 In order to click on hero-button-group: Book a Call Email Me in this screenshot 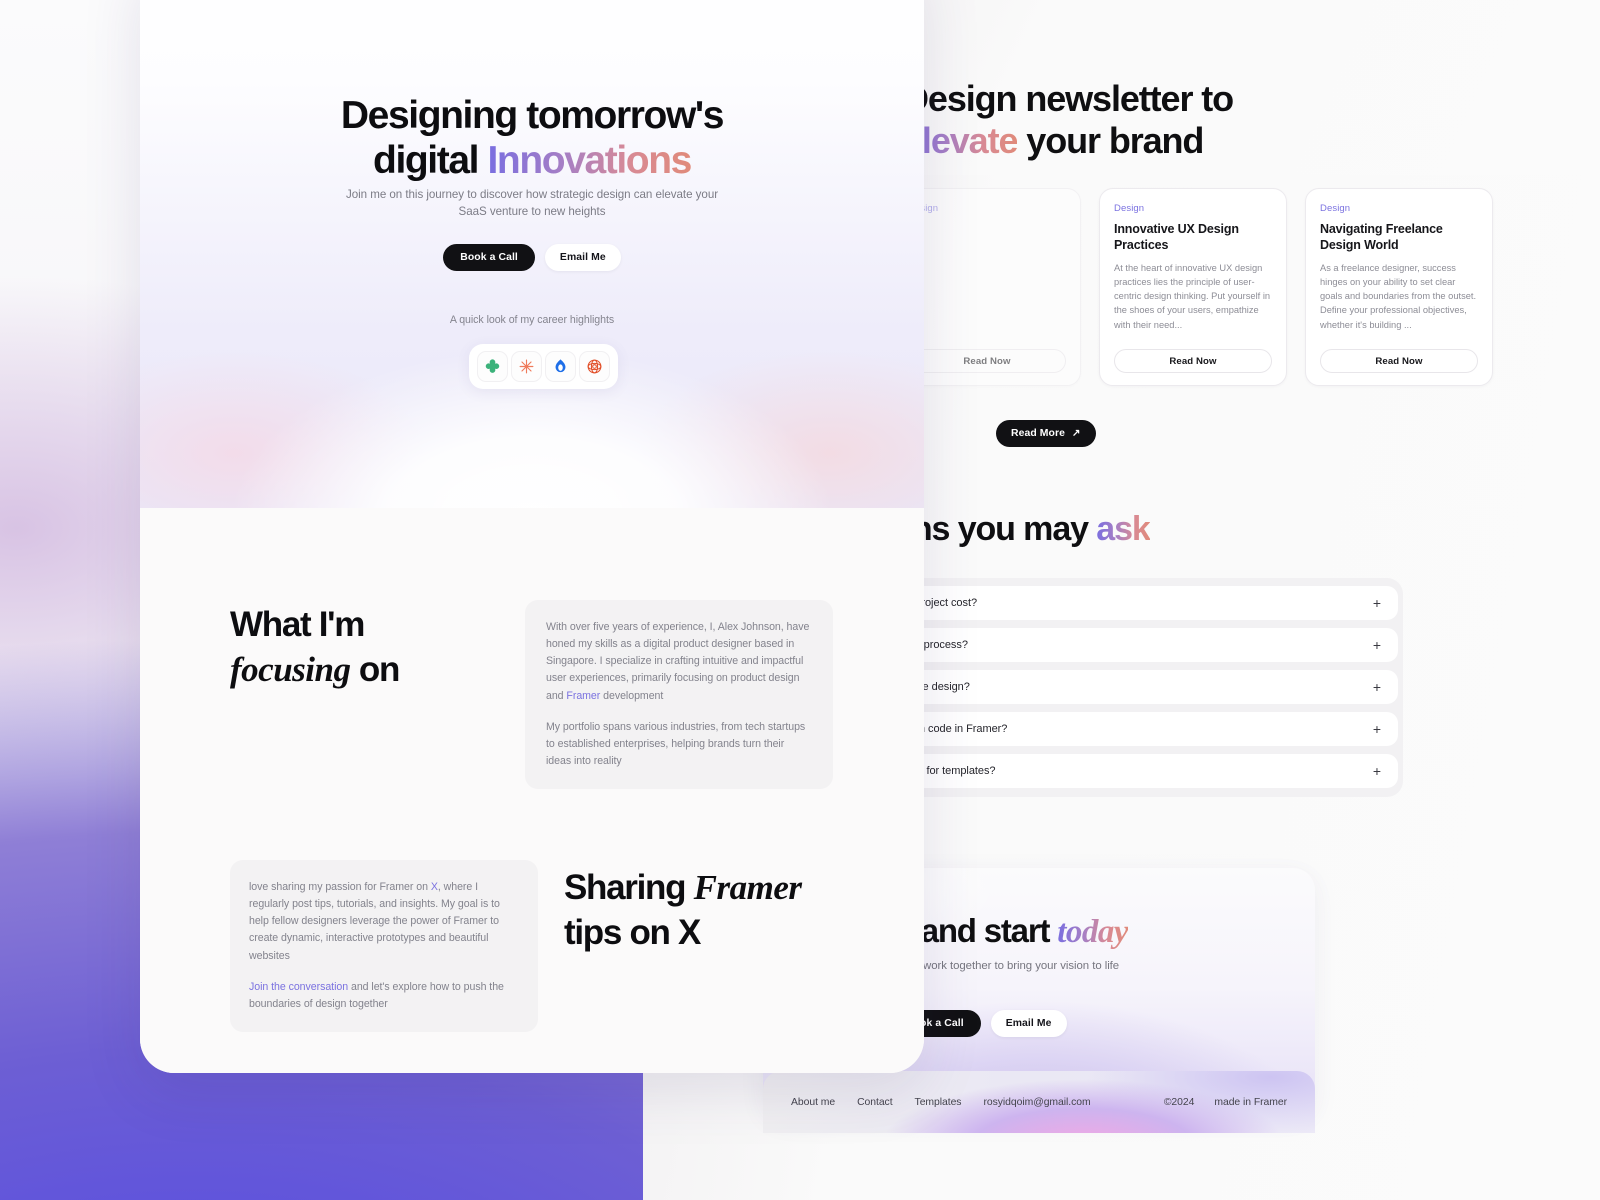, I will do `click(532, 257)`.